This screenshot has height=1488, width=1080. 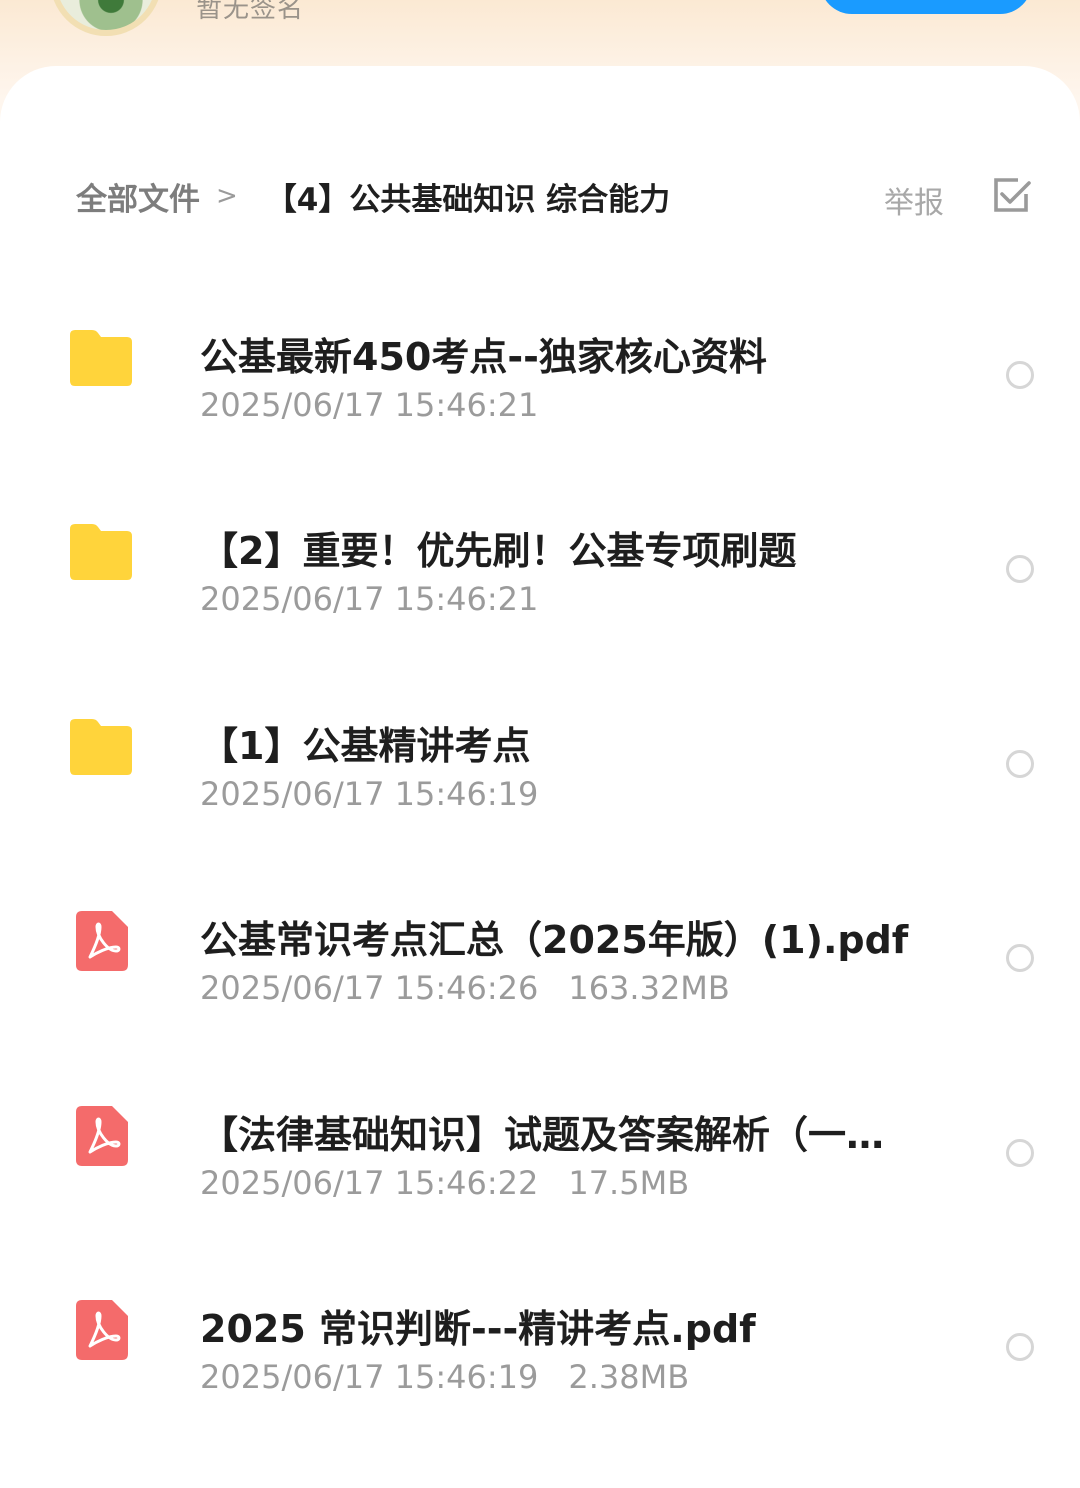 I want to click on file-size: 17.5MB, so click(x=629, y=1182).